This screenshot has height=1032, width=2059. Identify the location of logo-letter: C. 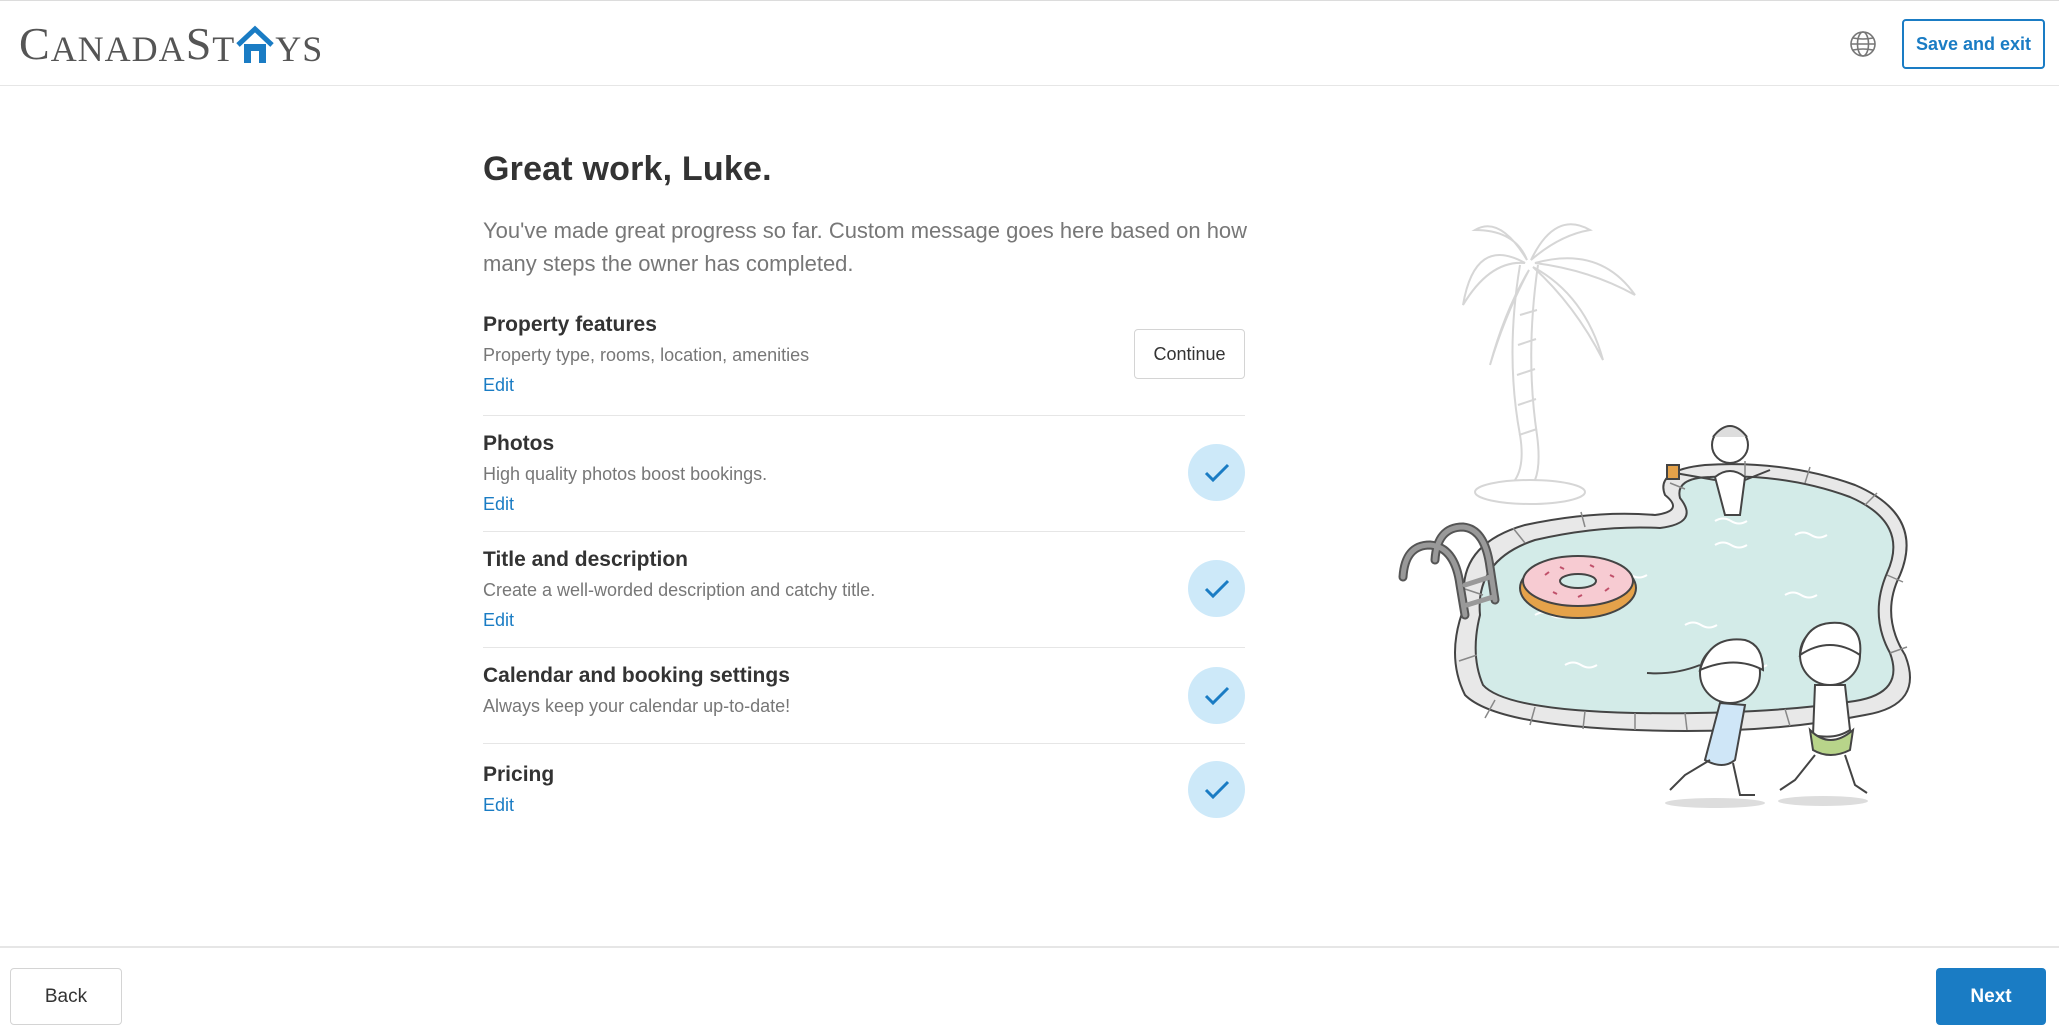
(35, 43).